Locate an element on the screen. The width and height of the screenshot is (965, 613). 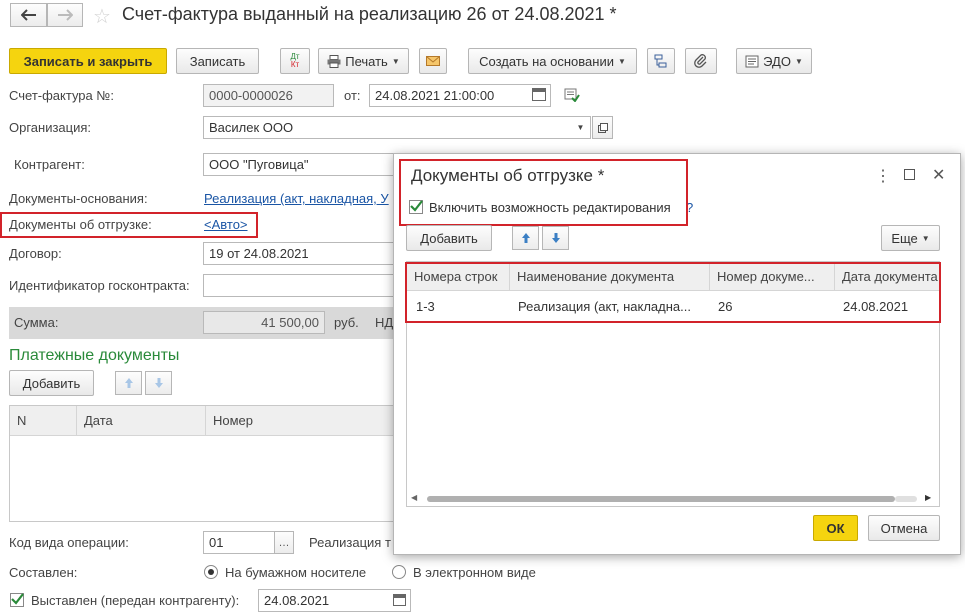
ok-button: ОК is located at coordinates (835, 528).